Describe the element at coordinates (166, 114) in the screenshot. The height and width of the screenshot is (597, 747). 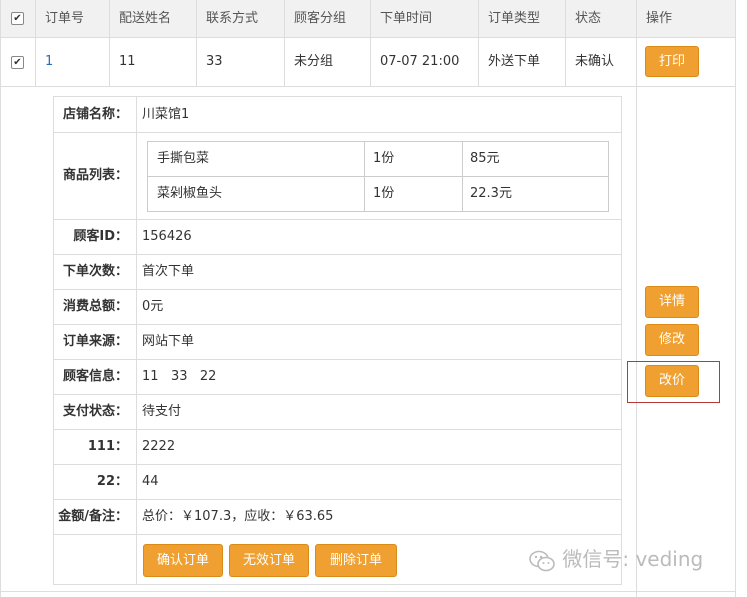
I see `shop-value: 川菜馆1` at that location.